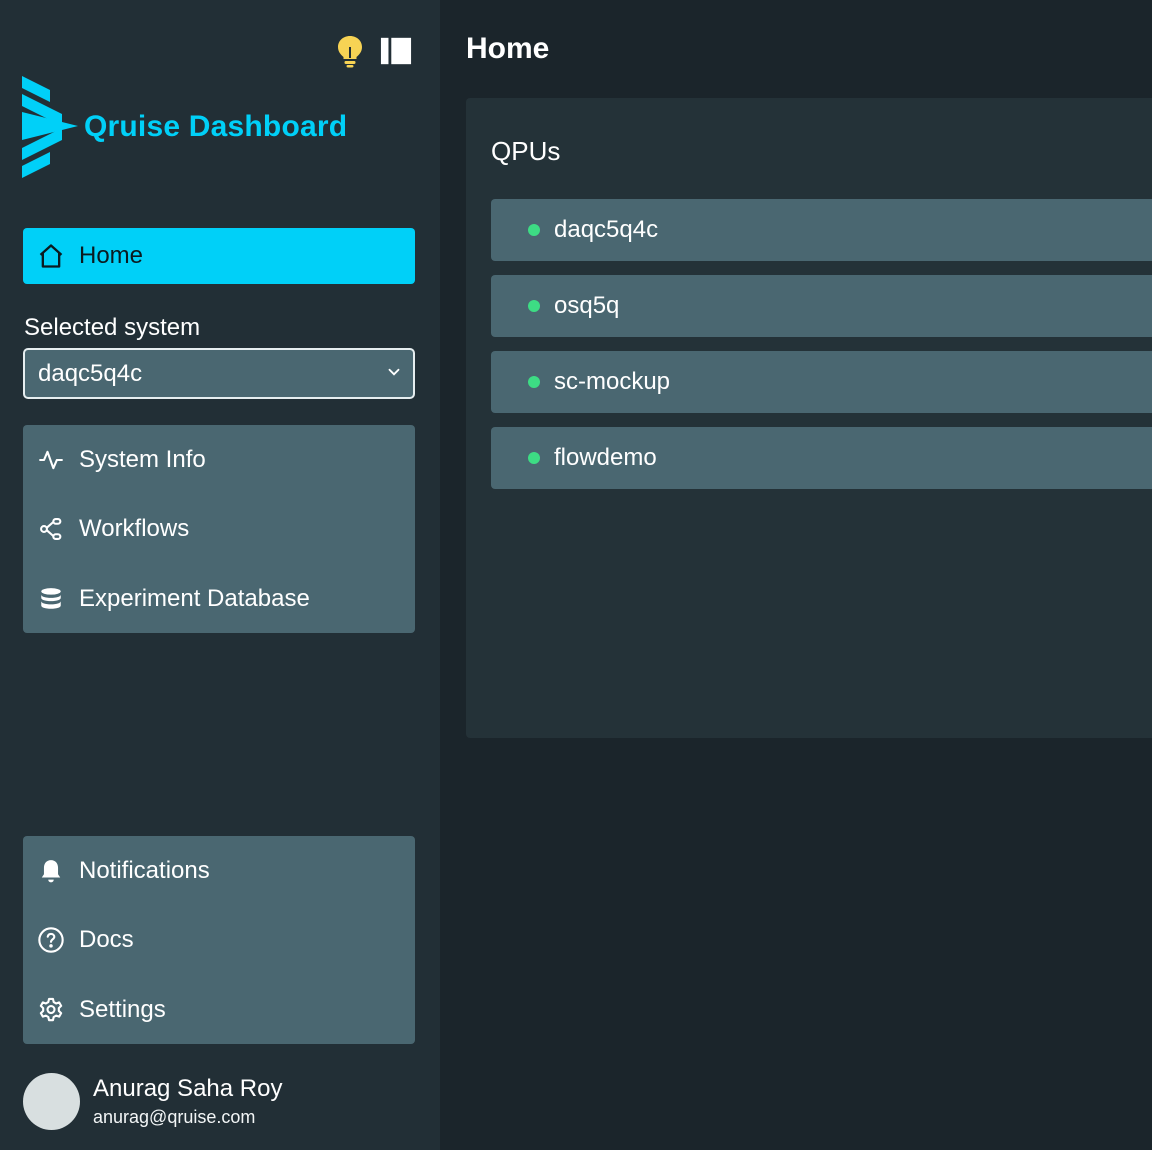  I want to click on sidebar-top-icons, so click(373, 51).